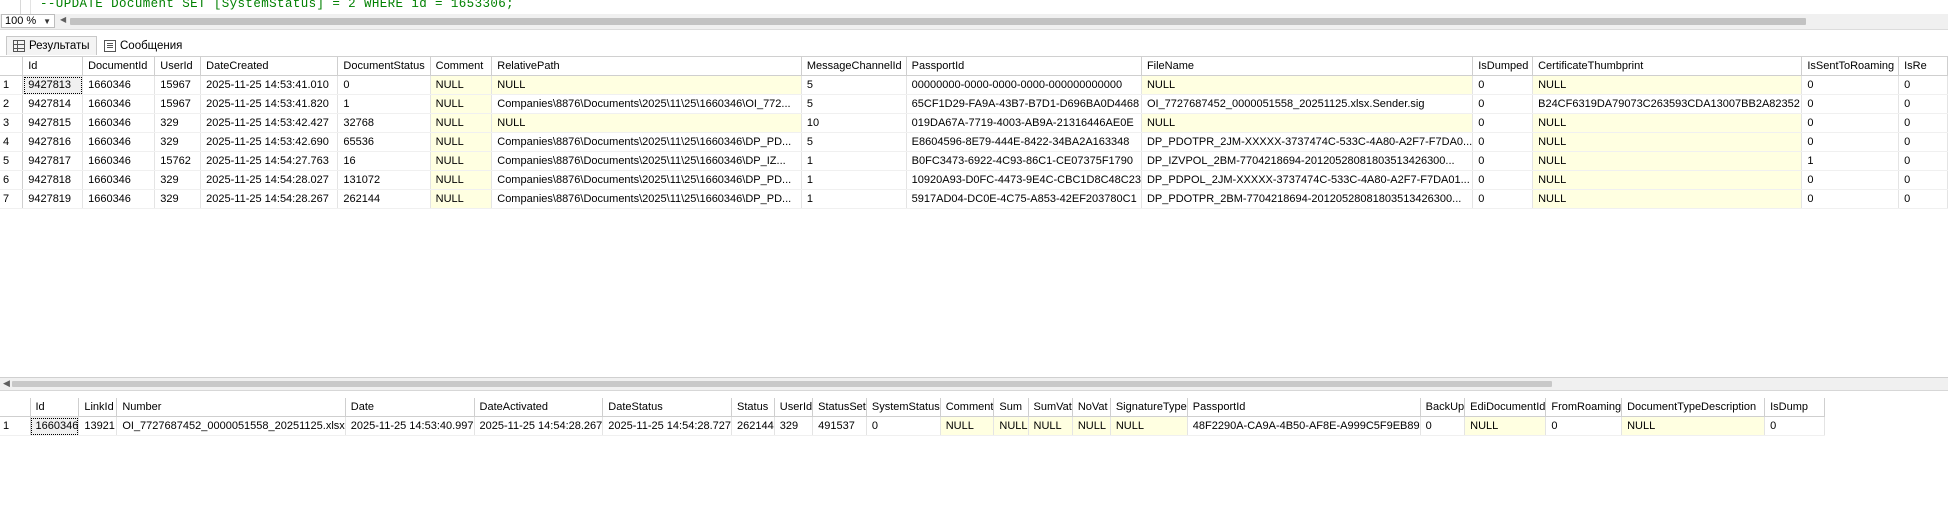  Describe the element at coordinates (1503, 66) in the screenshot. I see `column-header: IsDumped` at that location.